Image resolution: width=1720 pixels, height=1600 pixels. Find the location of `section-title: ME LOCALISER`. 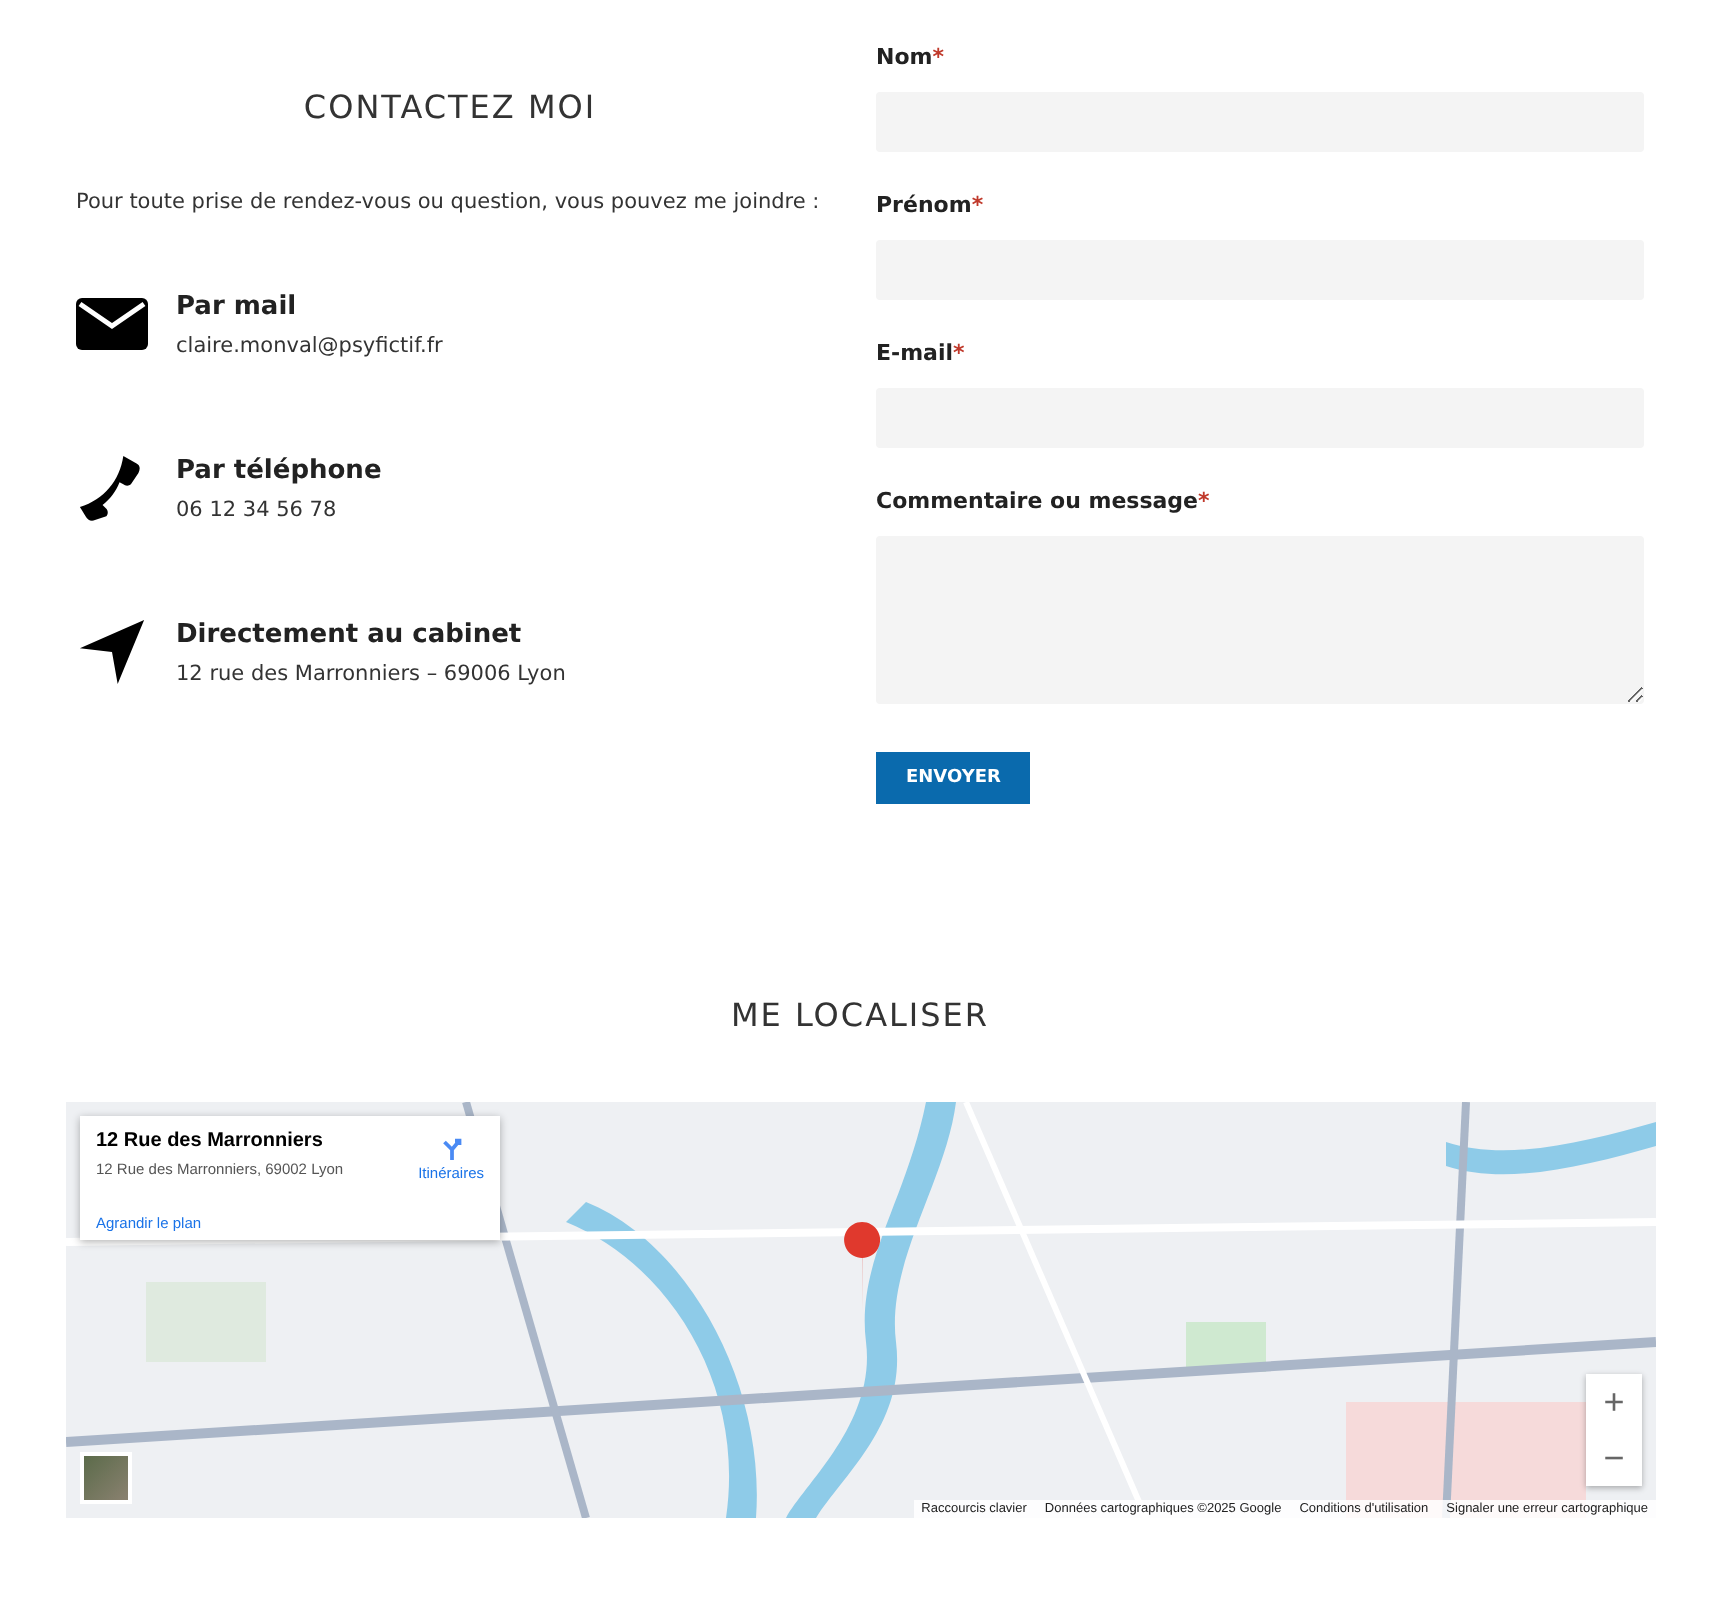

section-title: ME LOCALISER is located at coordinates (860, 1015).